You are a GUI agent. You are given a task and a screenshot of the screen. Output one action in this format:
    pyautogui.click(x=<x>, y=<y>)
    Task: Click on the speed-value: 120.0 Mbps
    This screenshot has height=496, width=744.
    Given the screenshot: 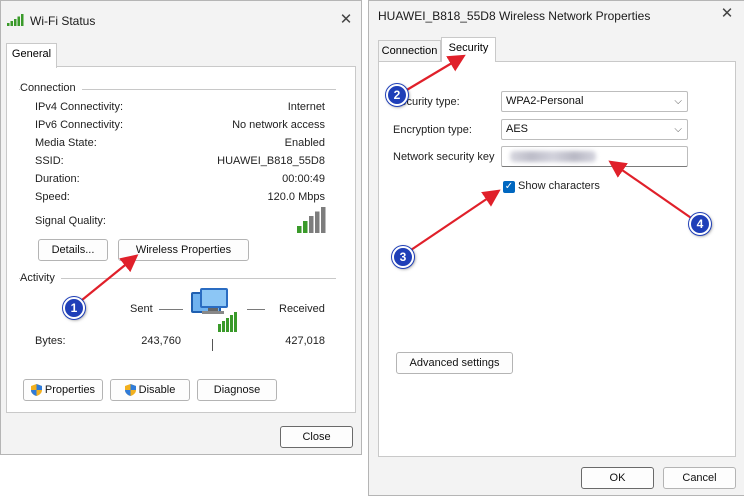 What is the action you would take?
    pyautogui.click(x=296, y=197)
    